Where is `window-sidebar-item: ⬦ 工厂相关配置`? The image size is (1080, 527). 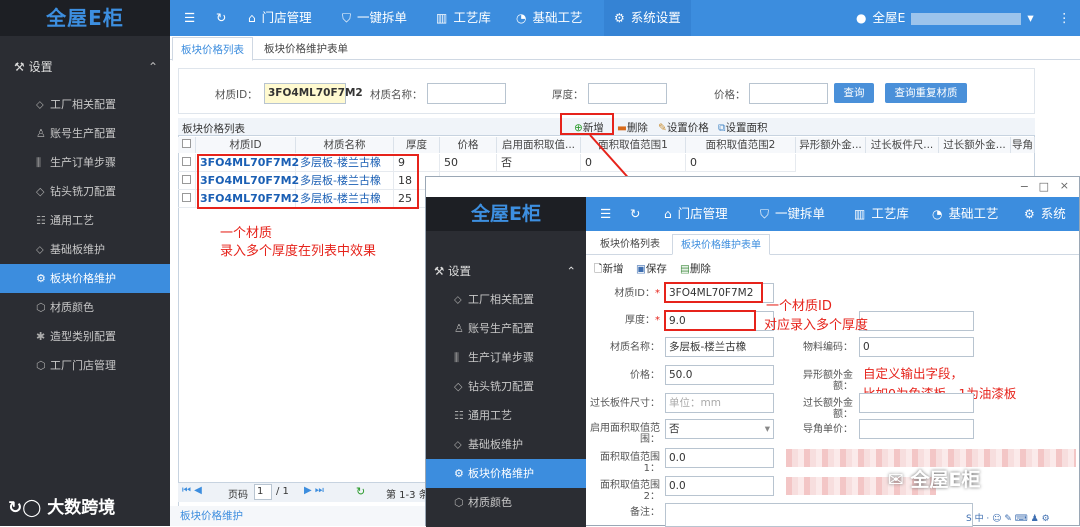
window-sidebar-item: ⬦ 工厂相关配置 is located at coordinates (506, 299).